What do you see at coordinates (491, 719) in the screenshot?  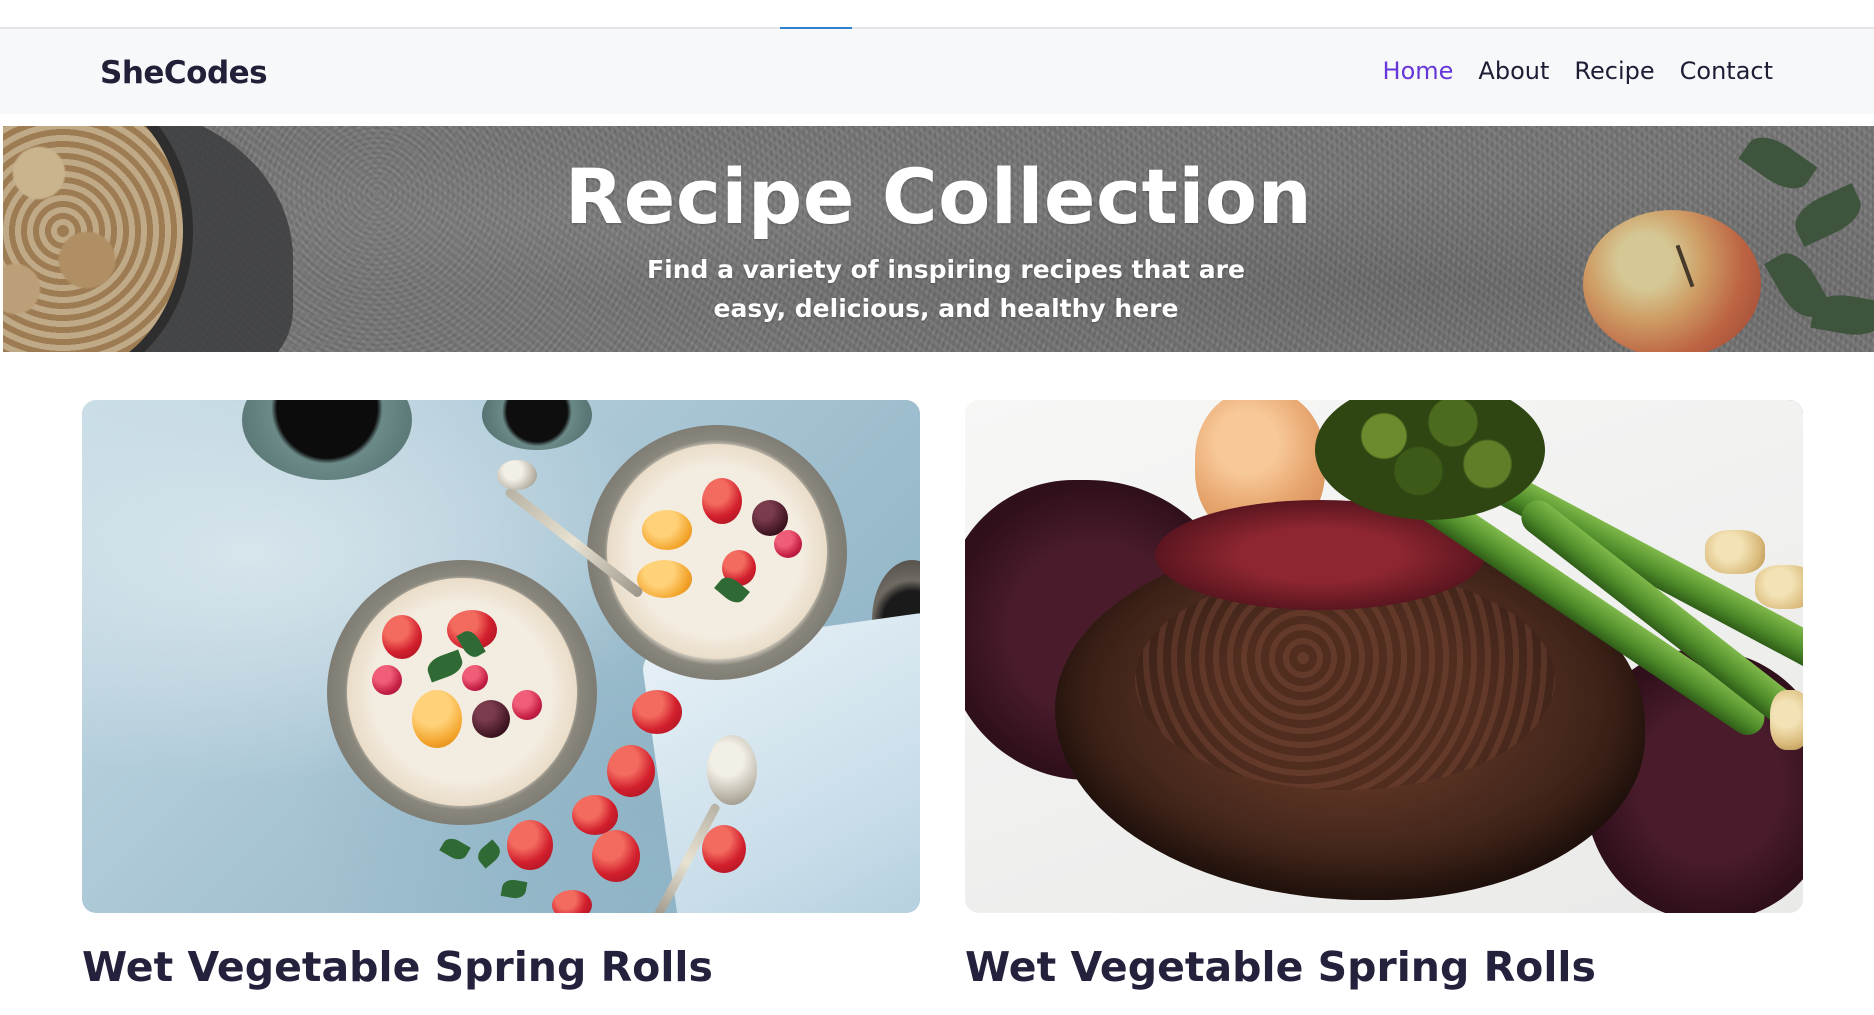 I see `cherry` at bounding box center [491, 719].